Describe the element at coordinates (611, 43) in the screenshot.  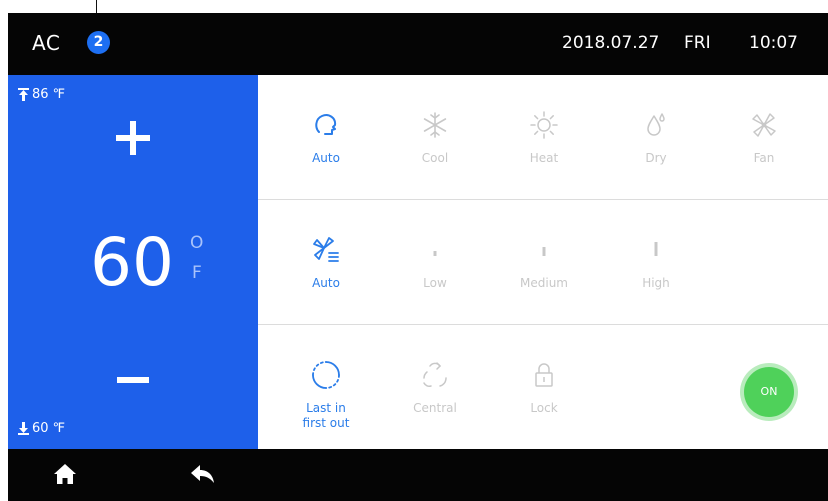
I see `date-label: 2018.07.27` at that location.